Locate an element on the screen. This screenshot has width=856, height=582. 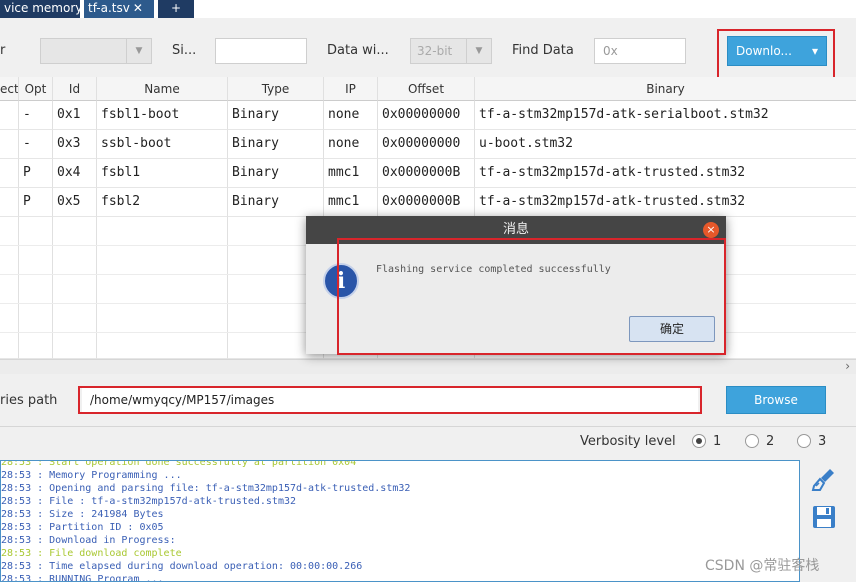
log-line: 28:53 : Download in Progress: is located at coordinates (88, 540).